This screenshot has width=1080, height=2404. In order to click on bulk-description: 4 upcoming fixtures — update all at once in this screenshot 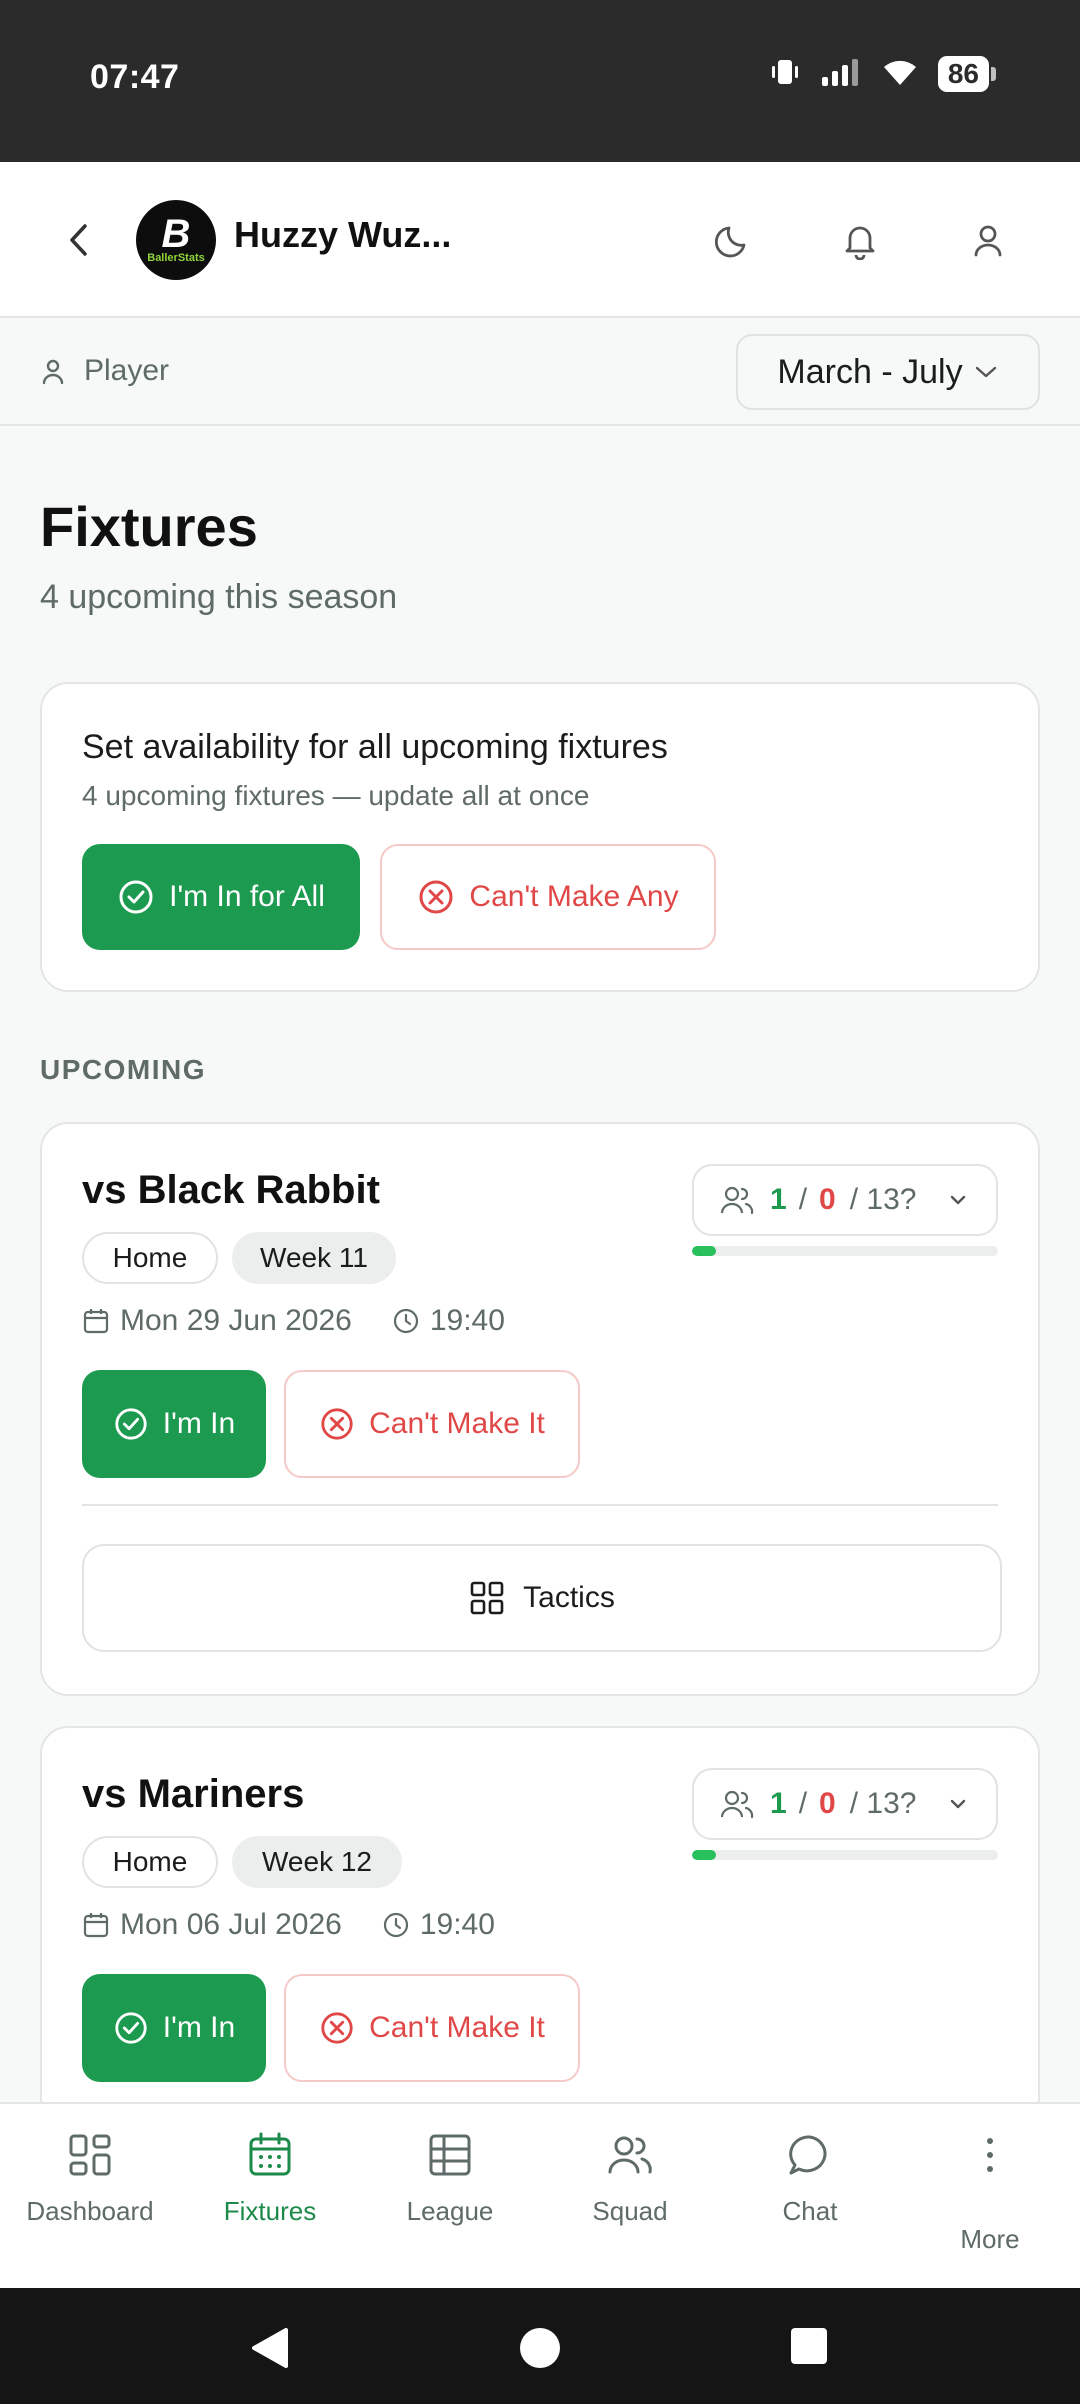, I will do `click(336, 795)`.